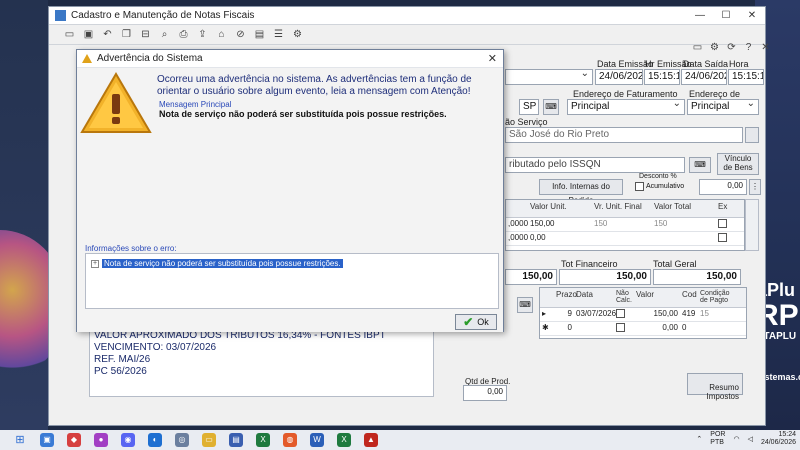 The image size is (800, 450). Describe the element at coordinates (700, 165) in the screenshot. I see `tributacao-button: ⌨` at that location.